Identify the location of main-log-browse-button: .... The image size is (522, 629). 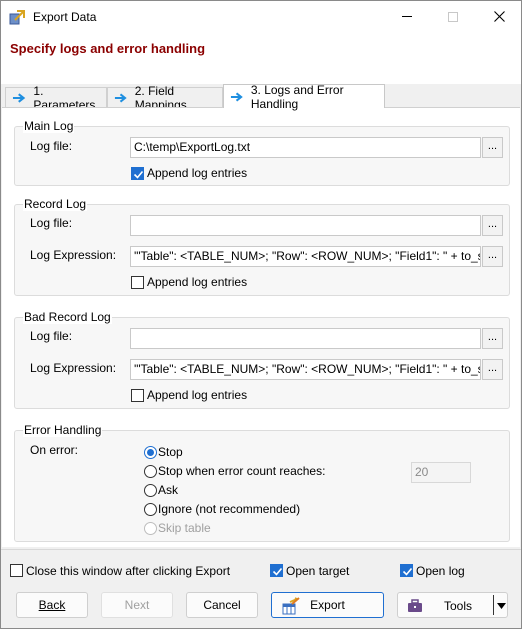
(492, 147).